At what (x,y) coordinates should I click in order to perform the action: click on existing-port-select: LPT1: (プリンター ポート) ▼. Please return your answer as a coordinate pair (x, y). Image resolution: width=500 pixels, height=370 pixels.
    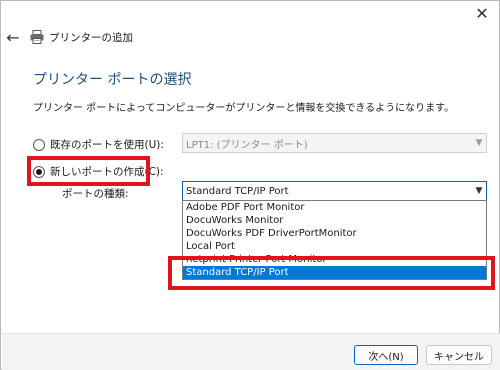
    Looking at the image, I should click on (334, 143).